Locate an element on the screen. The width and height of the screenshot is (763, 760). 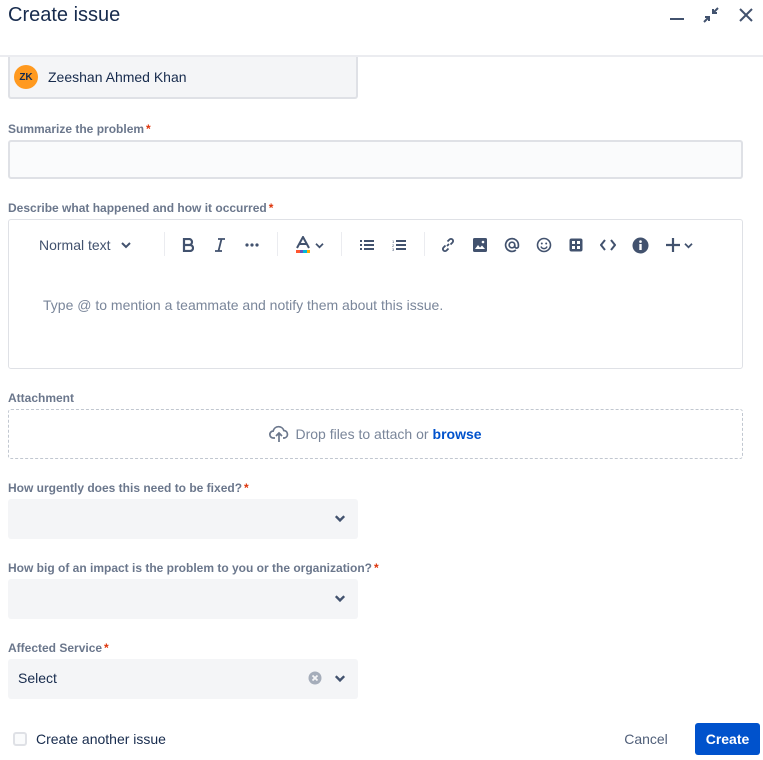
minimize-icon is located at coordinates (677, 15).